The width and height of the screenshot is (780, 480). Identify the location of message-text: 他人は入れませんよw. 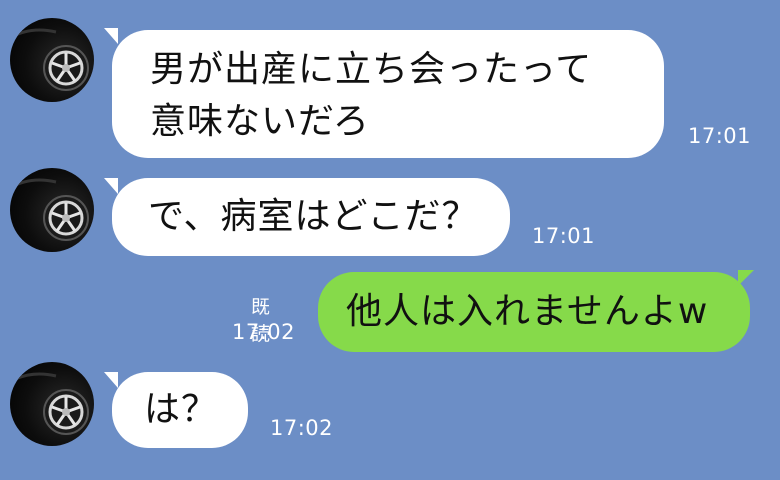
(527, 311).